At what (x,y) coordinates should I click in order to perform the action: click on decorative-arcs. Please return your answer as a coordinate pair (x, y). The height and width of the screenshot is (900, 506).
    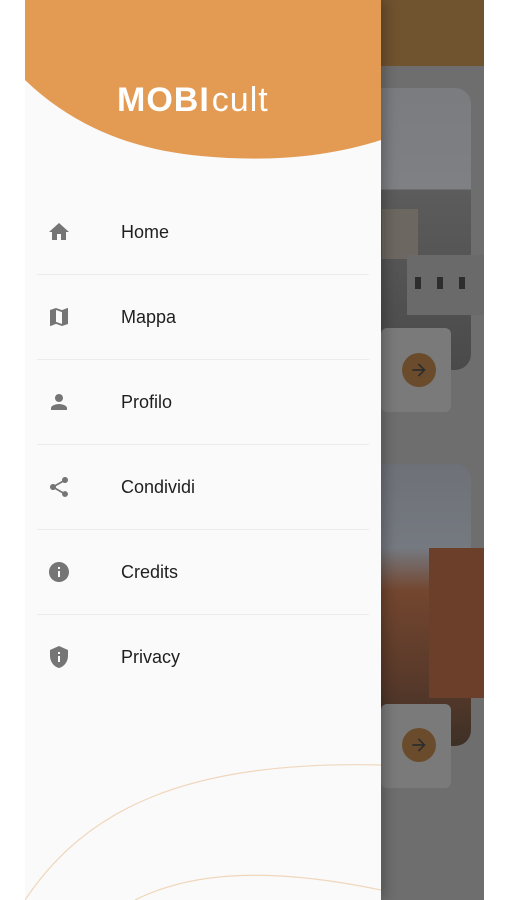
    Looking at the image, I should click on (203, 832).